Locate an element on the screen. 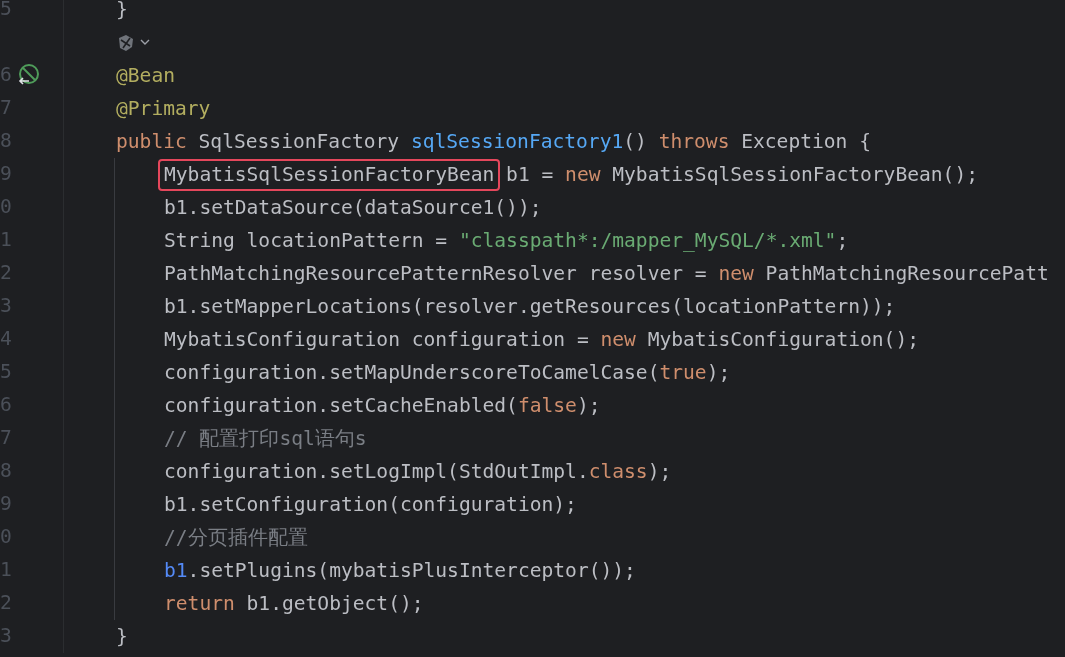  code-text: MybatisConfiguration(); is located at coordinates (782, 339).